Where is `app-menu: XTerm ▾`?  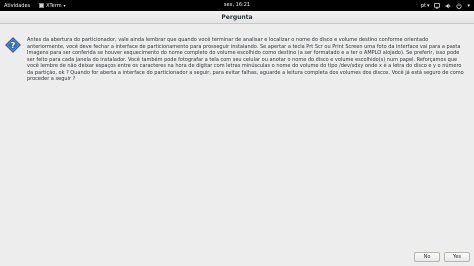
app-menu: XTerm ▾ is located at coordinates (52, 5).